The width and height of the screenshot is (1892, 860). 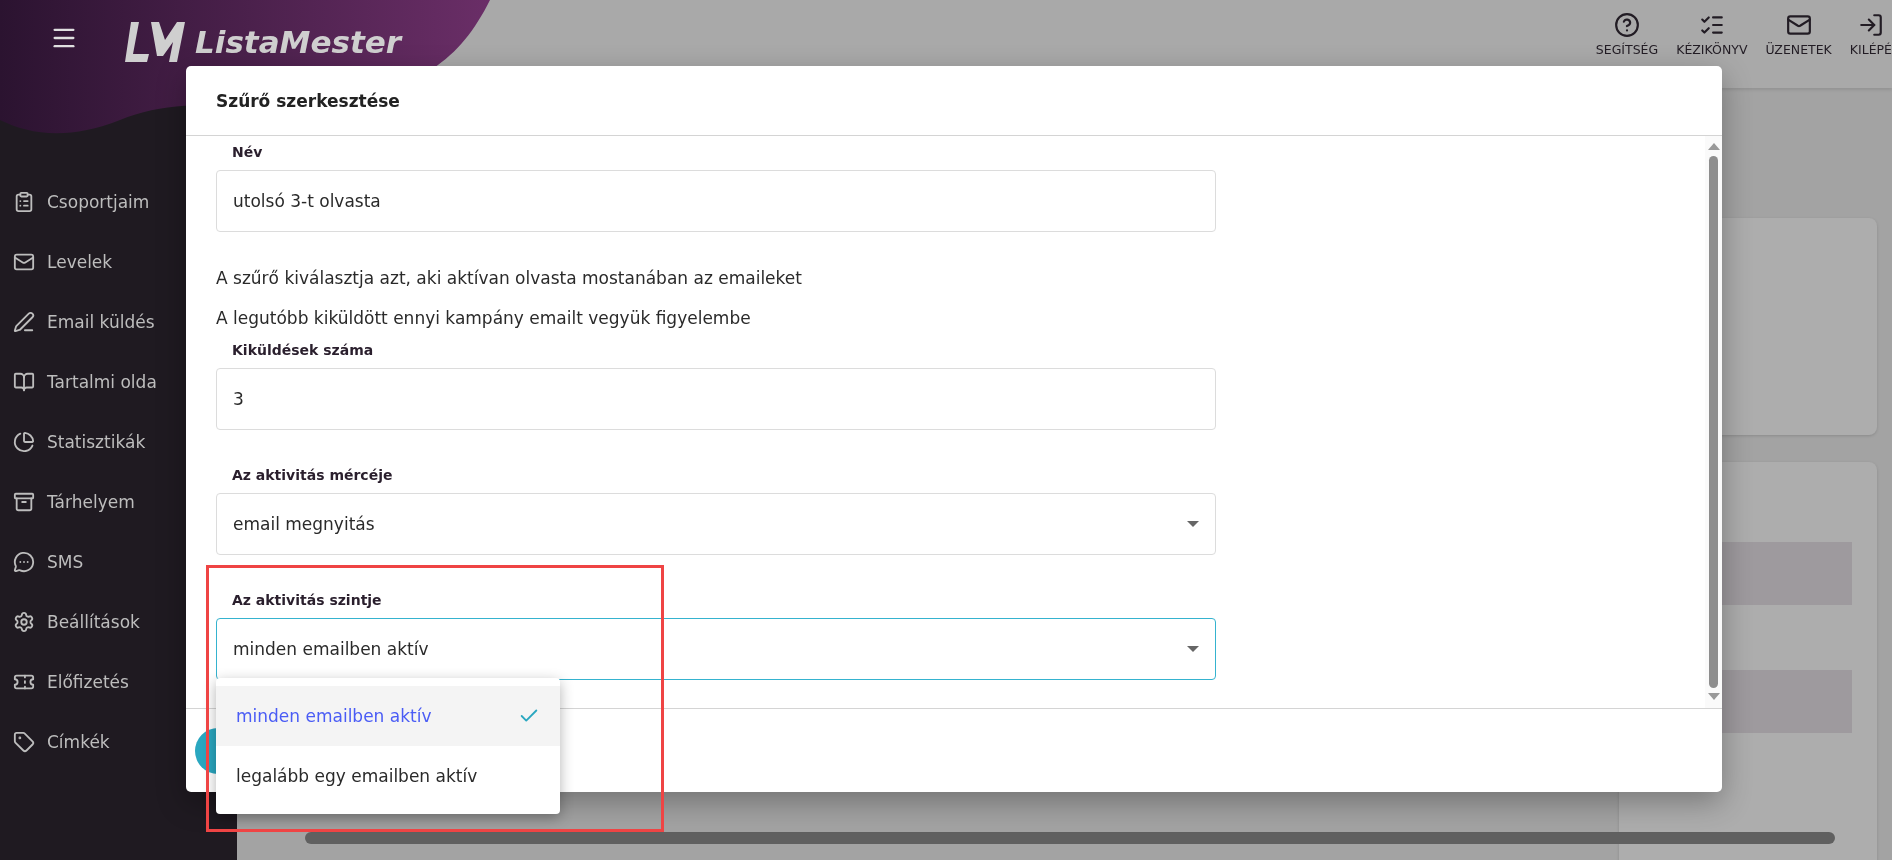 I want to click on scroll-down-icon, so click(x=1713, y=697).